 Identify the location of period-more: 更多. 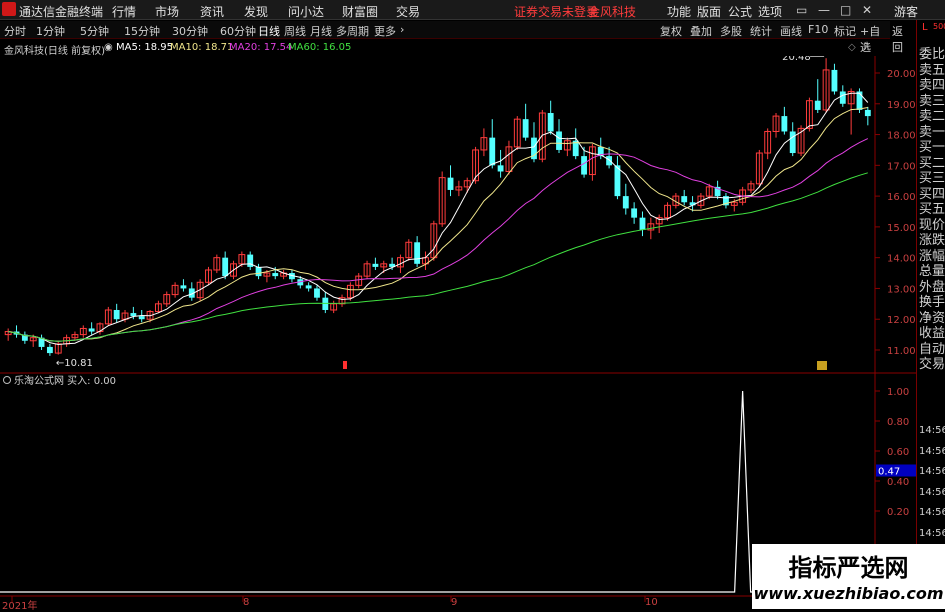
(385, 31).